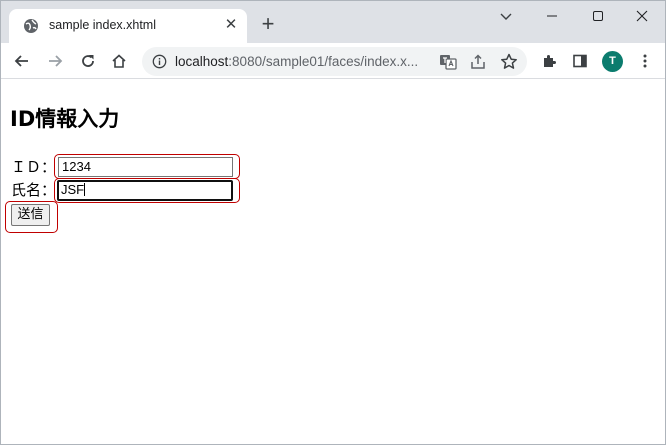 The width and height of the screenshot is (666, 445). I want to click on highlight-submit-button, so click(31, 217).